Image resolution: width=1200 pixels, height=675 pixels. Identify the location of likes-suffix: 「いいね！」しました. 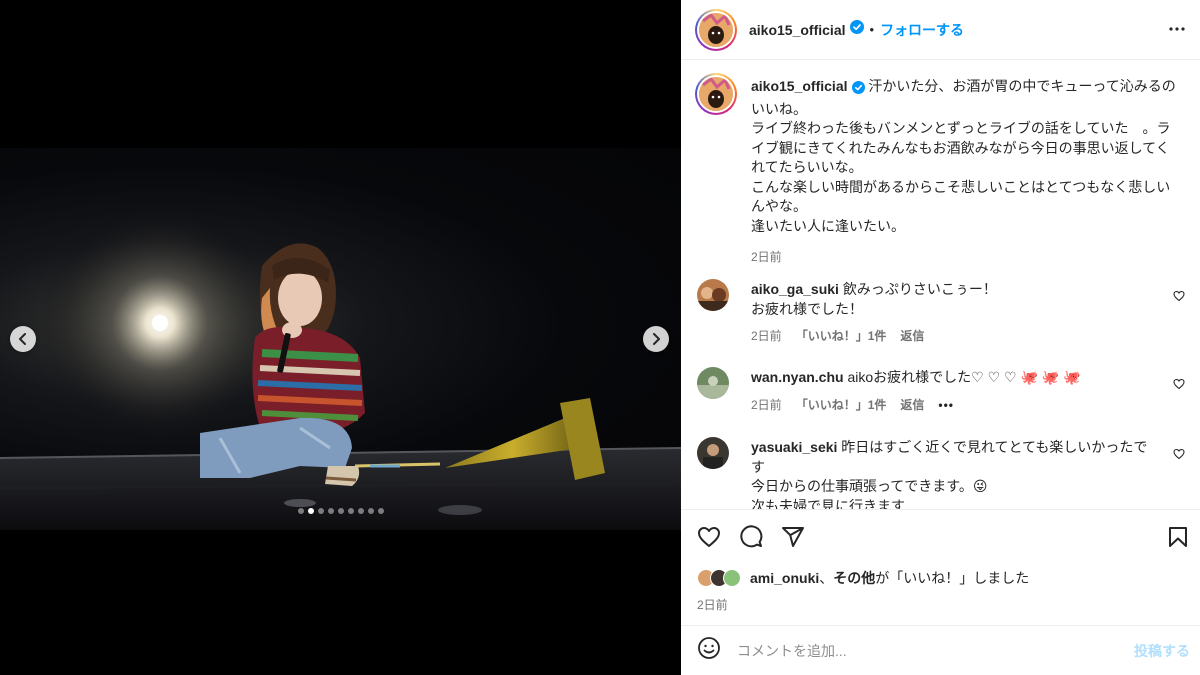
(959, 578).